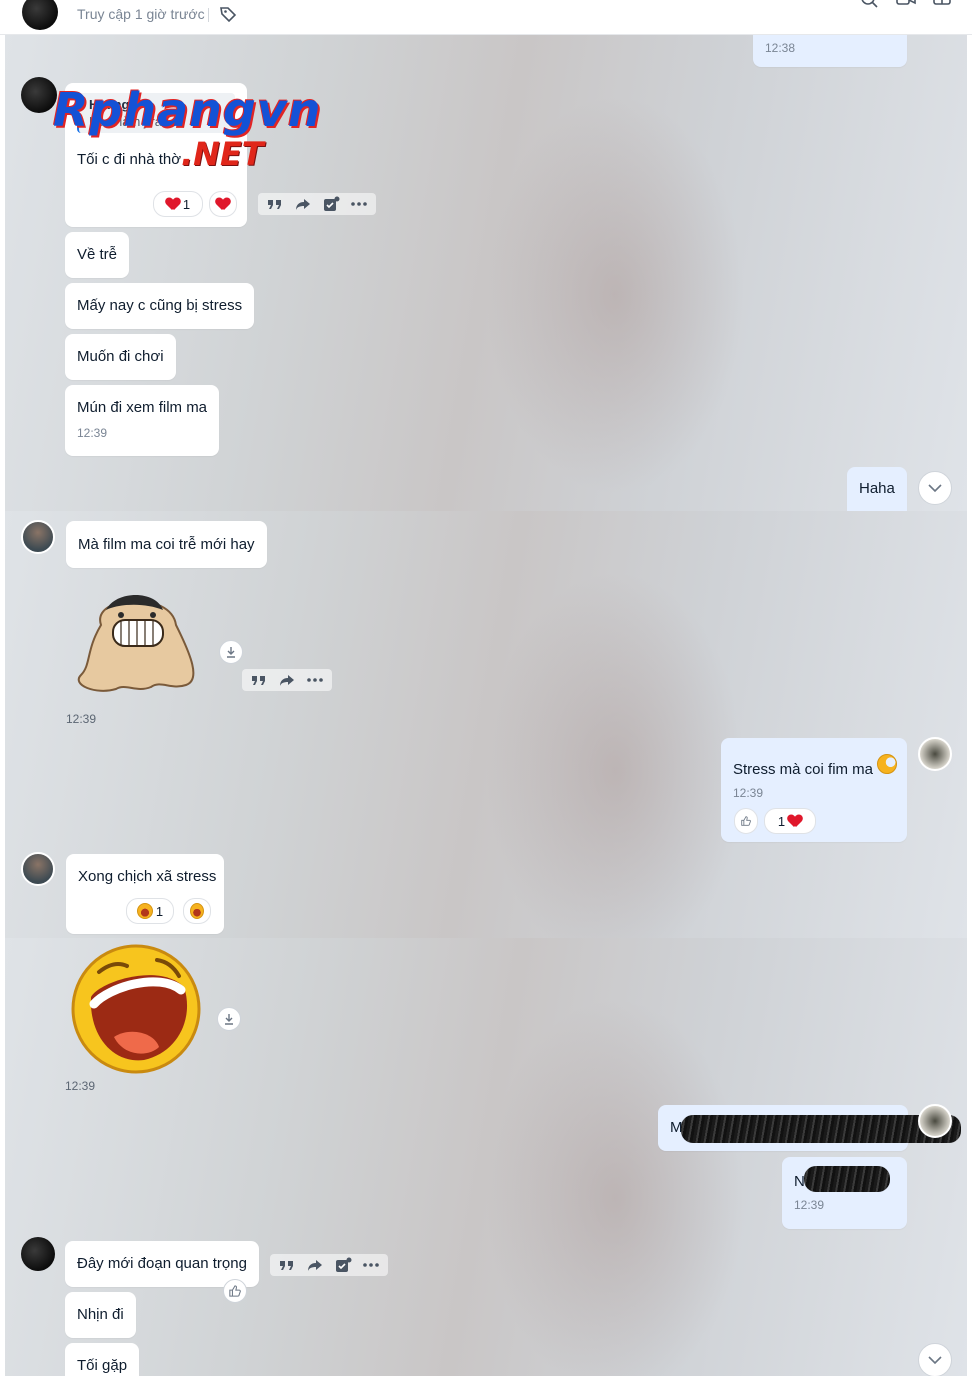 The image size is (972, 1376). I want to click on message-text: Mà film ma coi trễ mới hay, so click(166, 544).